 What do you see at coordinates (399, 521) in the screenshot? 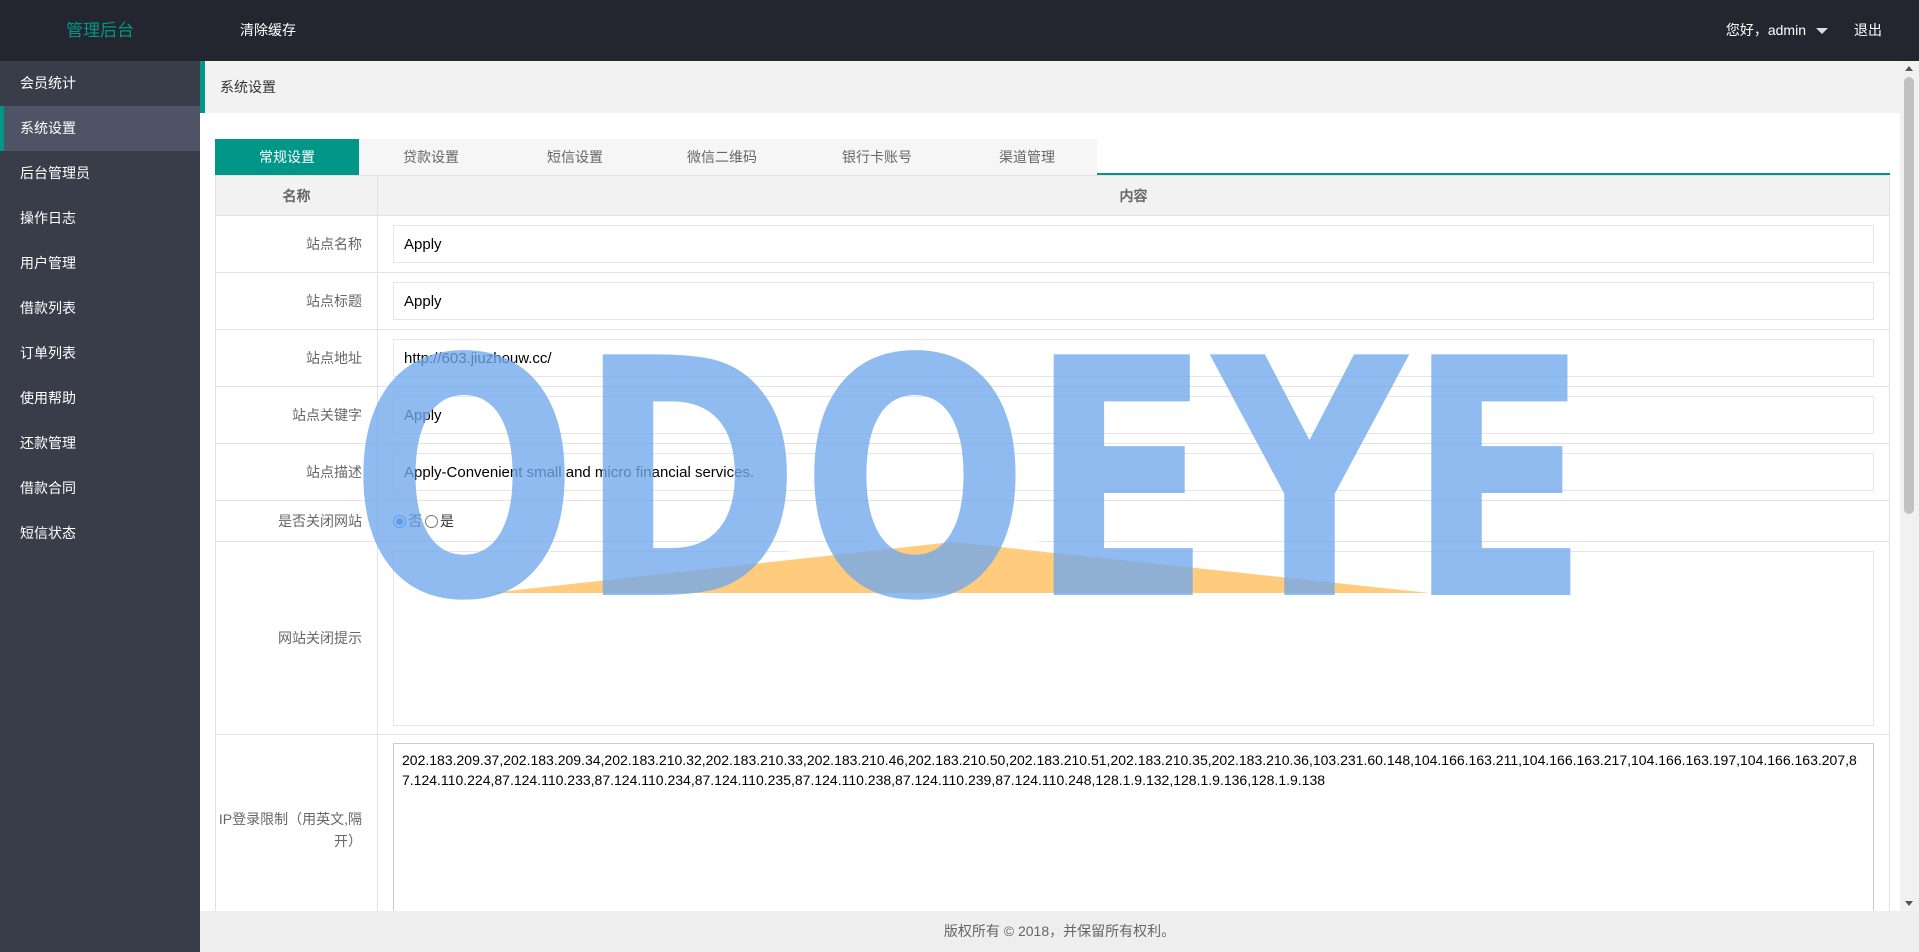
I see `close-site-no-radio` at bounding box center [399, 521].